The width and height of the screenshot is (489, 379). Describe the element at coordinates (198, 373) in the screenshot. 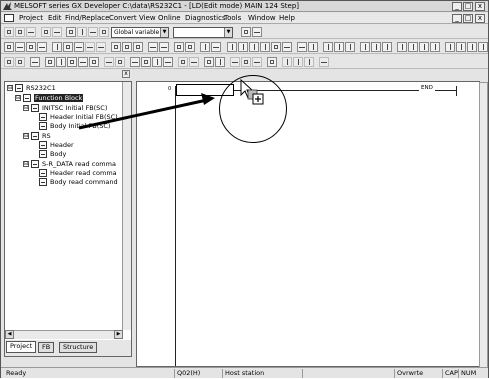

I see `status-cpu: Q02(H)` at that location.